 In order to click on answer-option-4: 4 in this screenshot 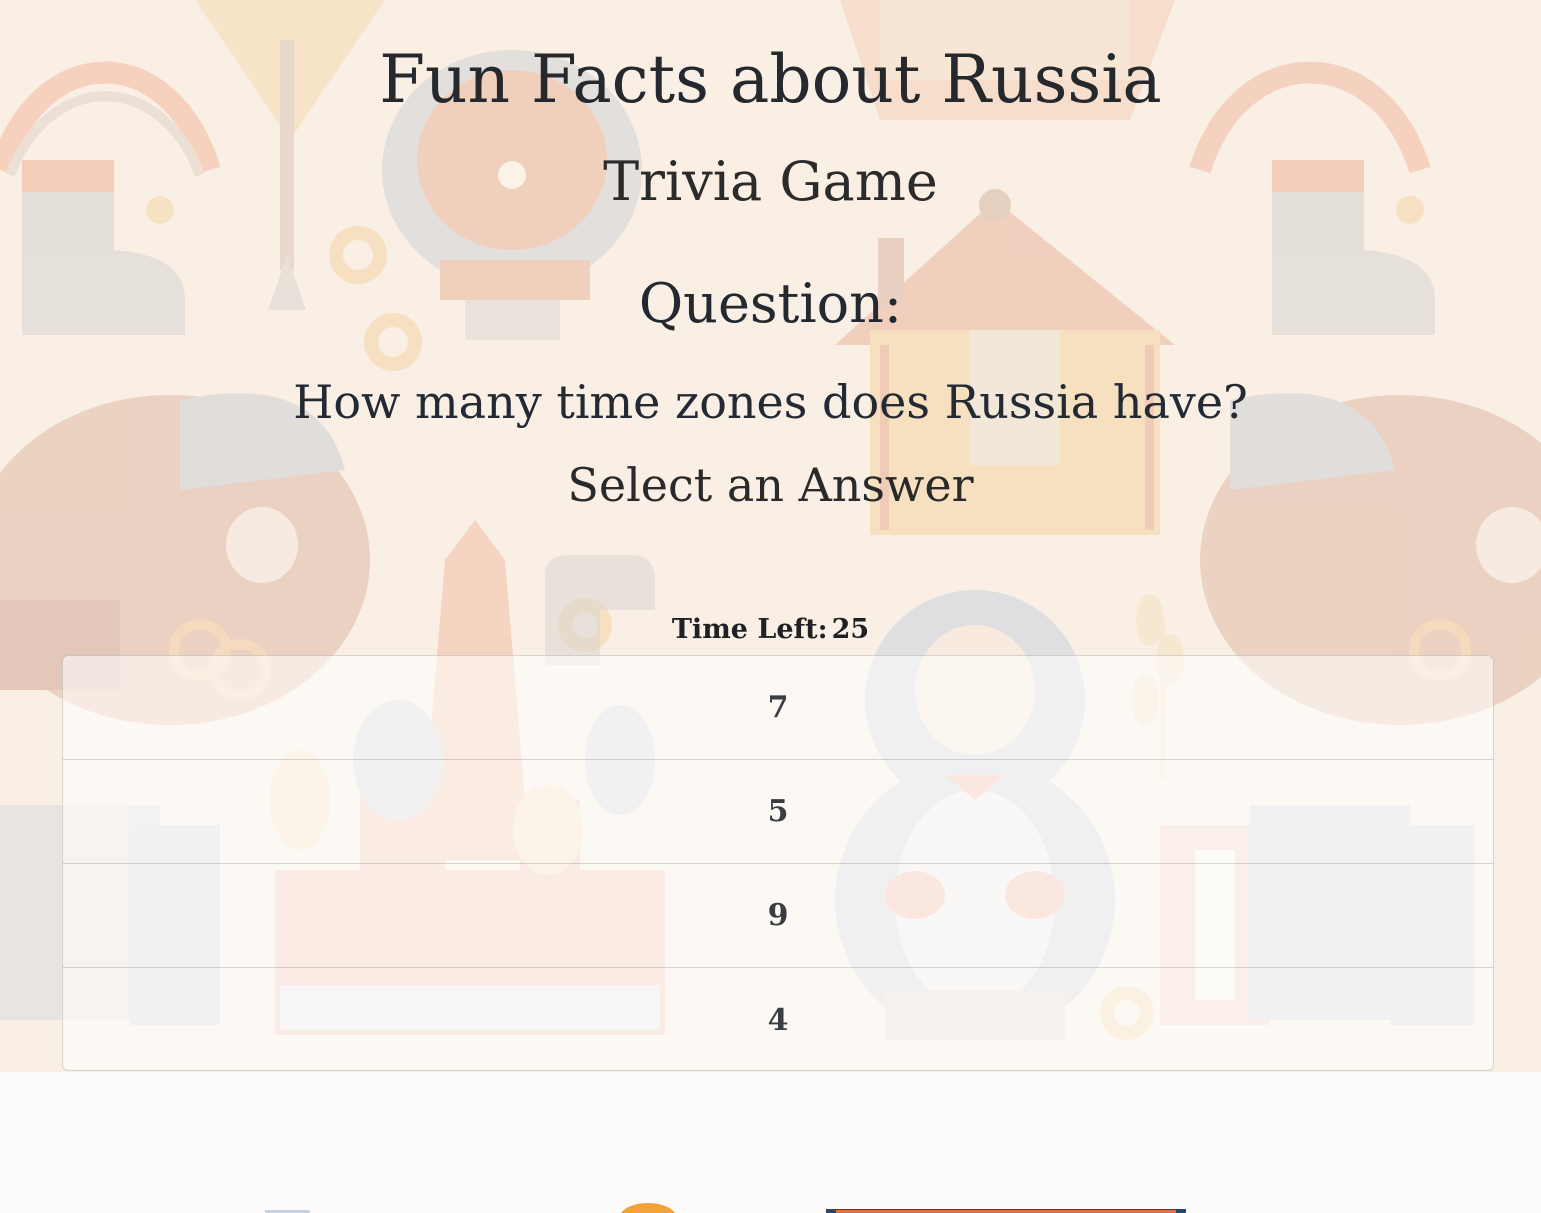, I will do `click(778, 1019)`.